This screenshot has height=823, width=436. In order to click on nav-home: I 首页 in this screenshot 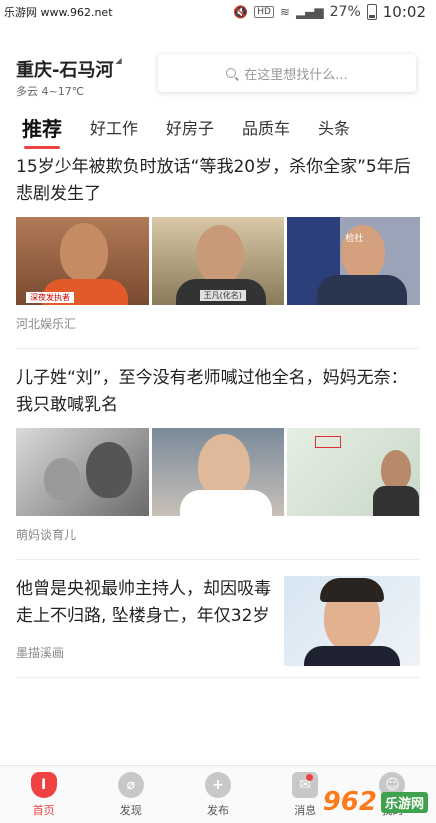, I will do `click(43, 794)`.